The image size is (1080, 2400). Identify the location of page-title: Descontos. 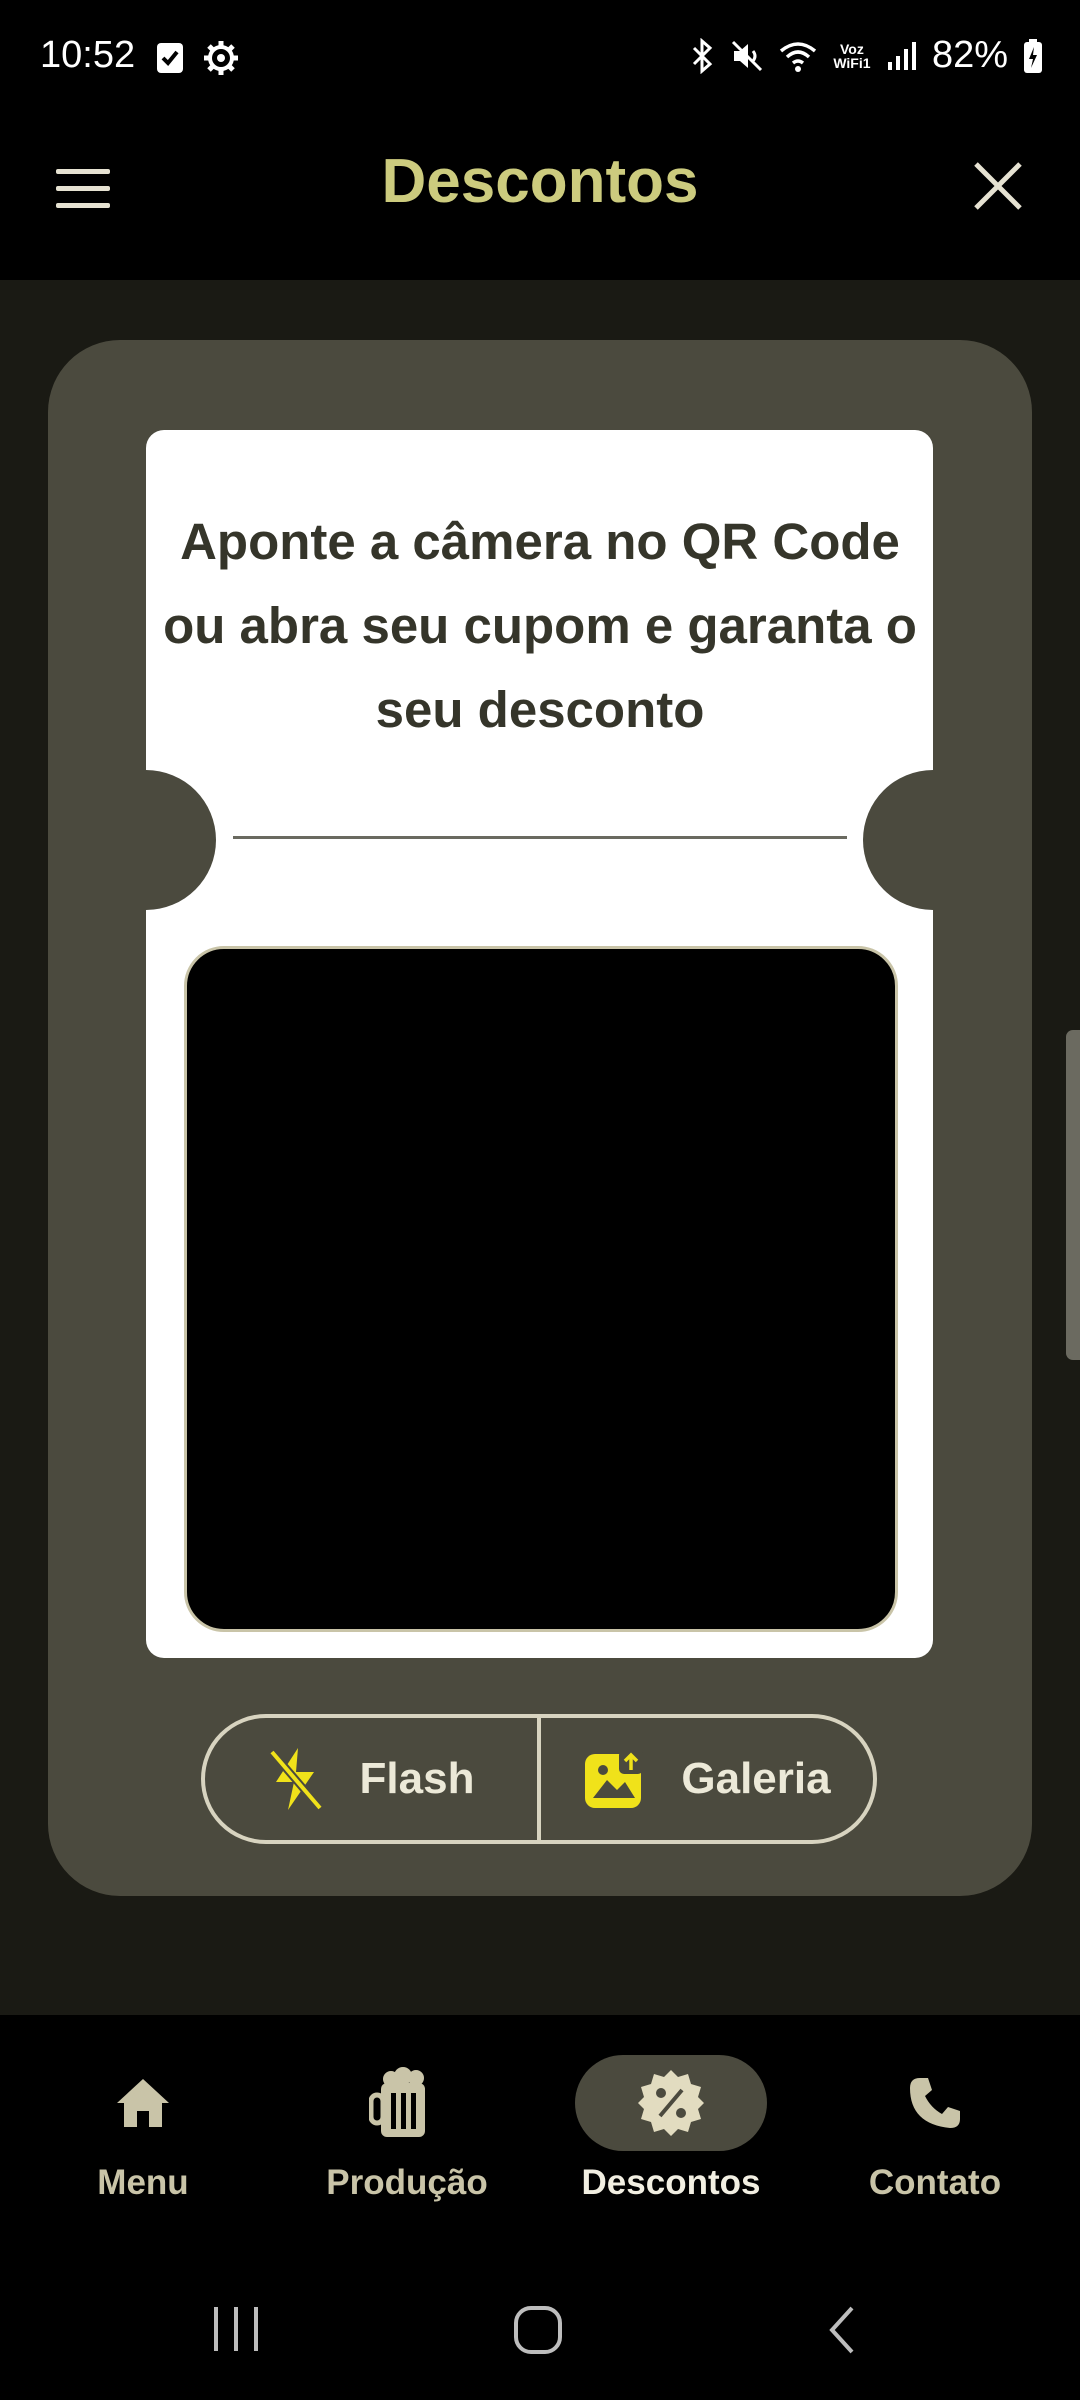
(540, 181).